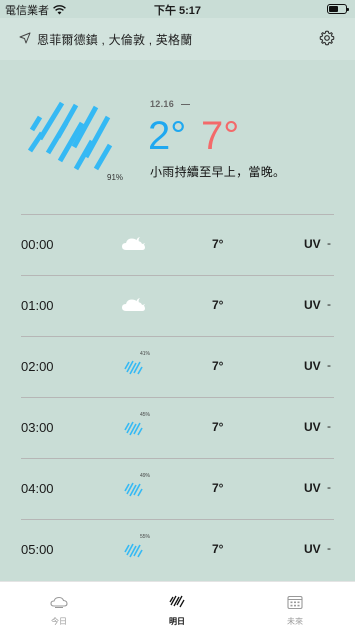  I want to click on battery-icon, so click(338, 9).